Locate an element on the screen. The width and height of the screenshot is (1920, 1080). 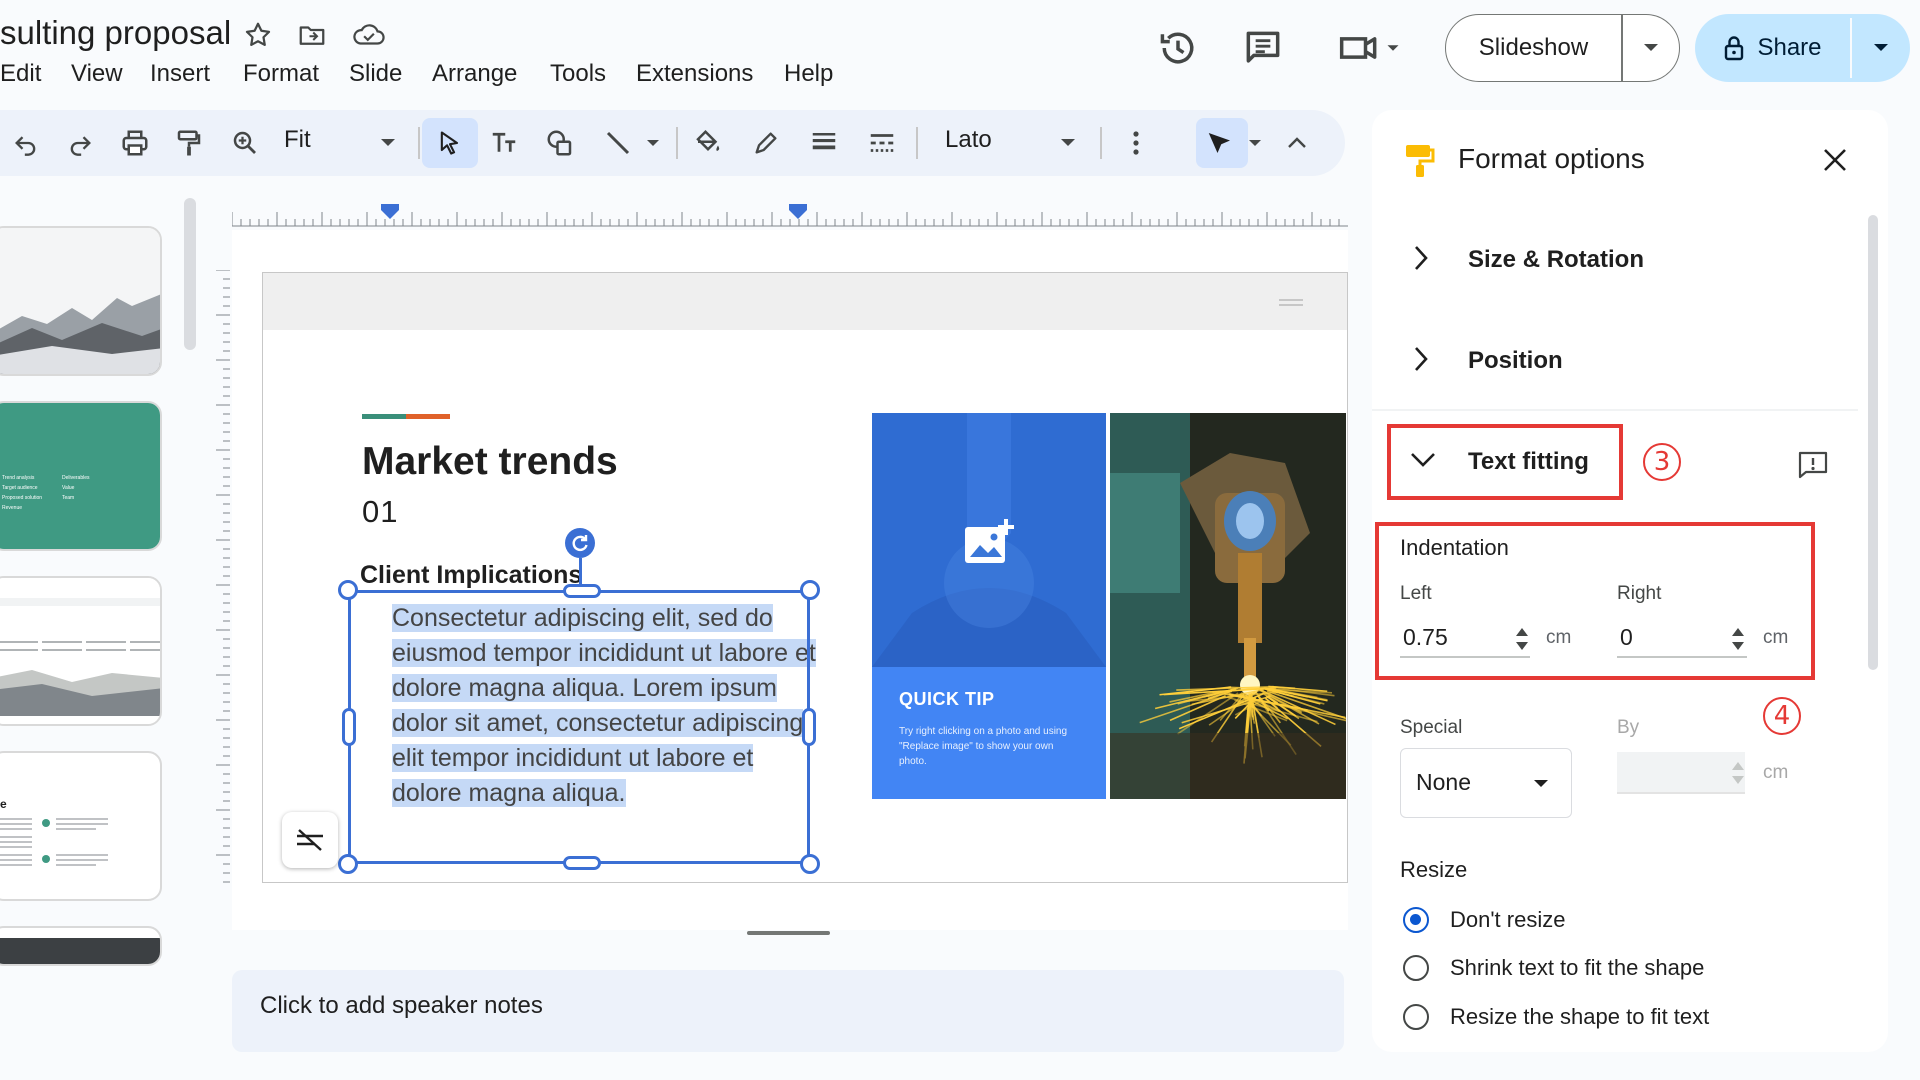
print-icon is located at coordinates (135, 143).